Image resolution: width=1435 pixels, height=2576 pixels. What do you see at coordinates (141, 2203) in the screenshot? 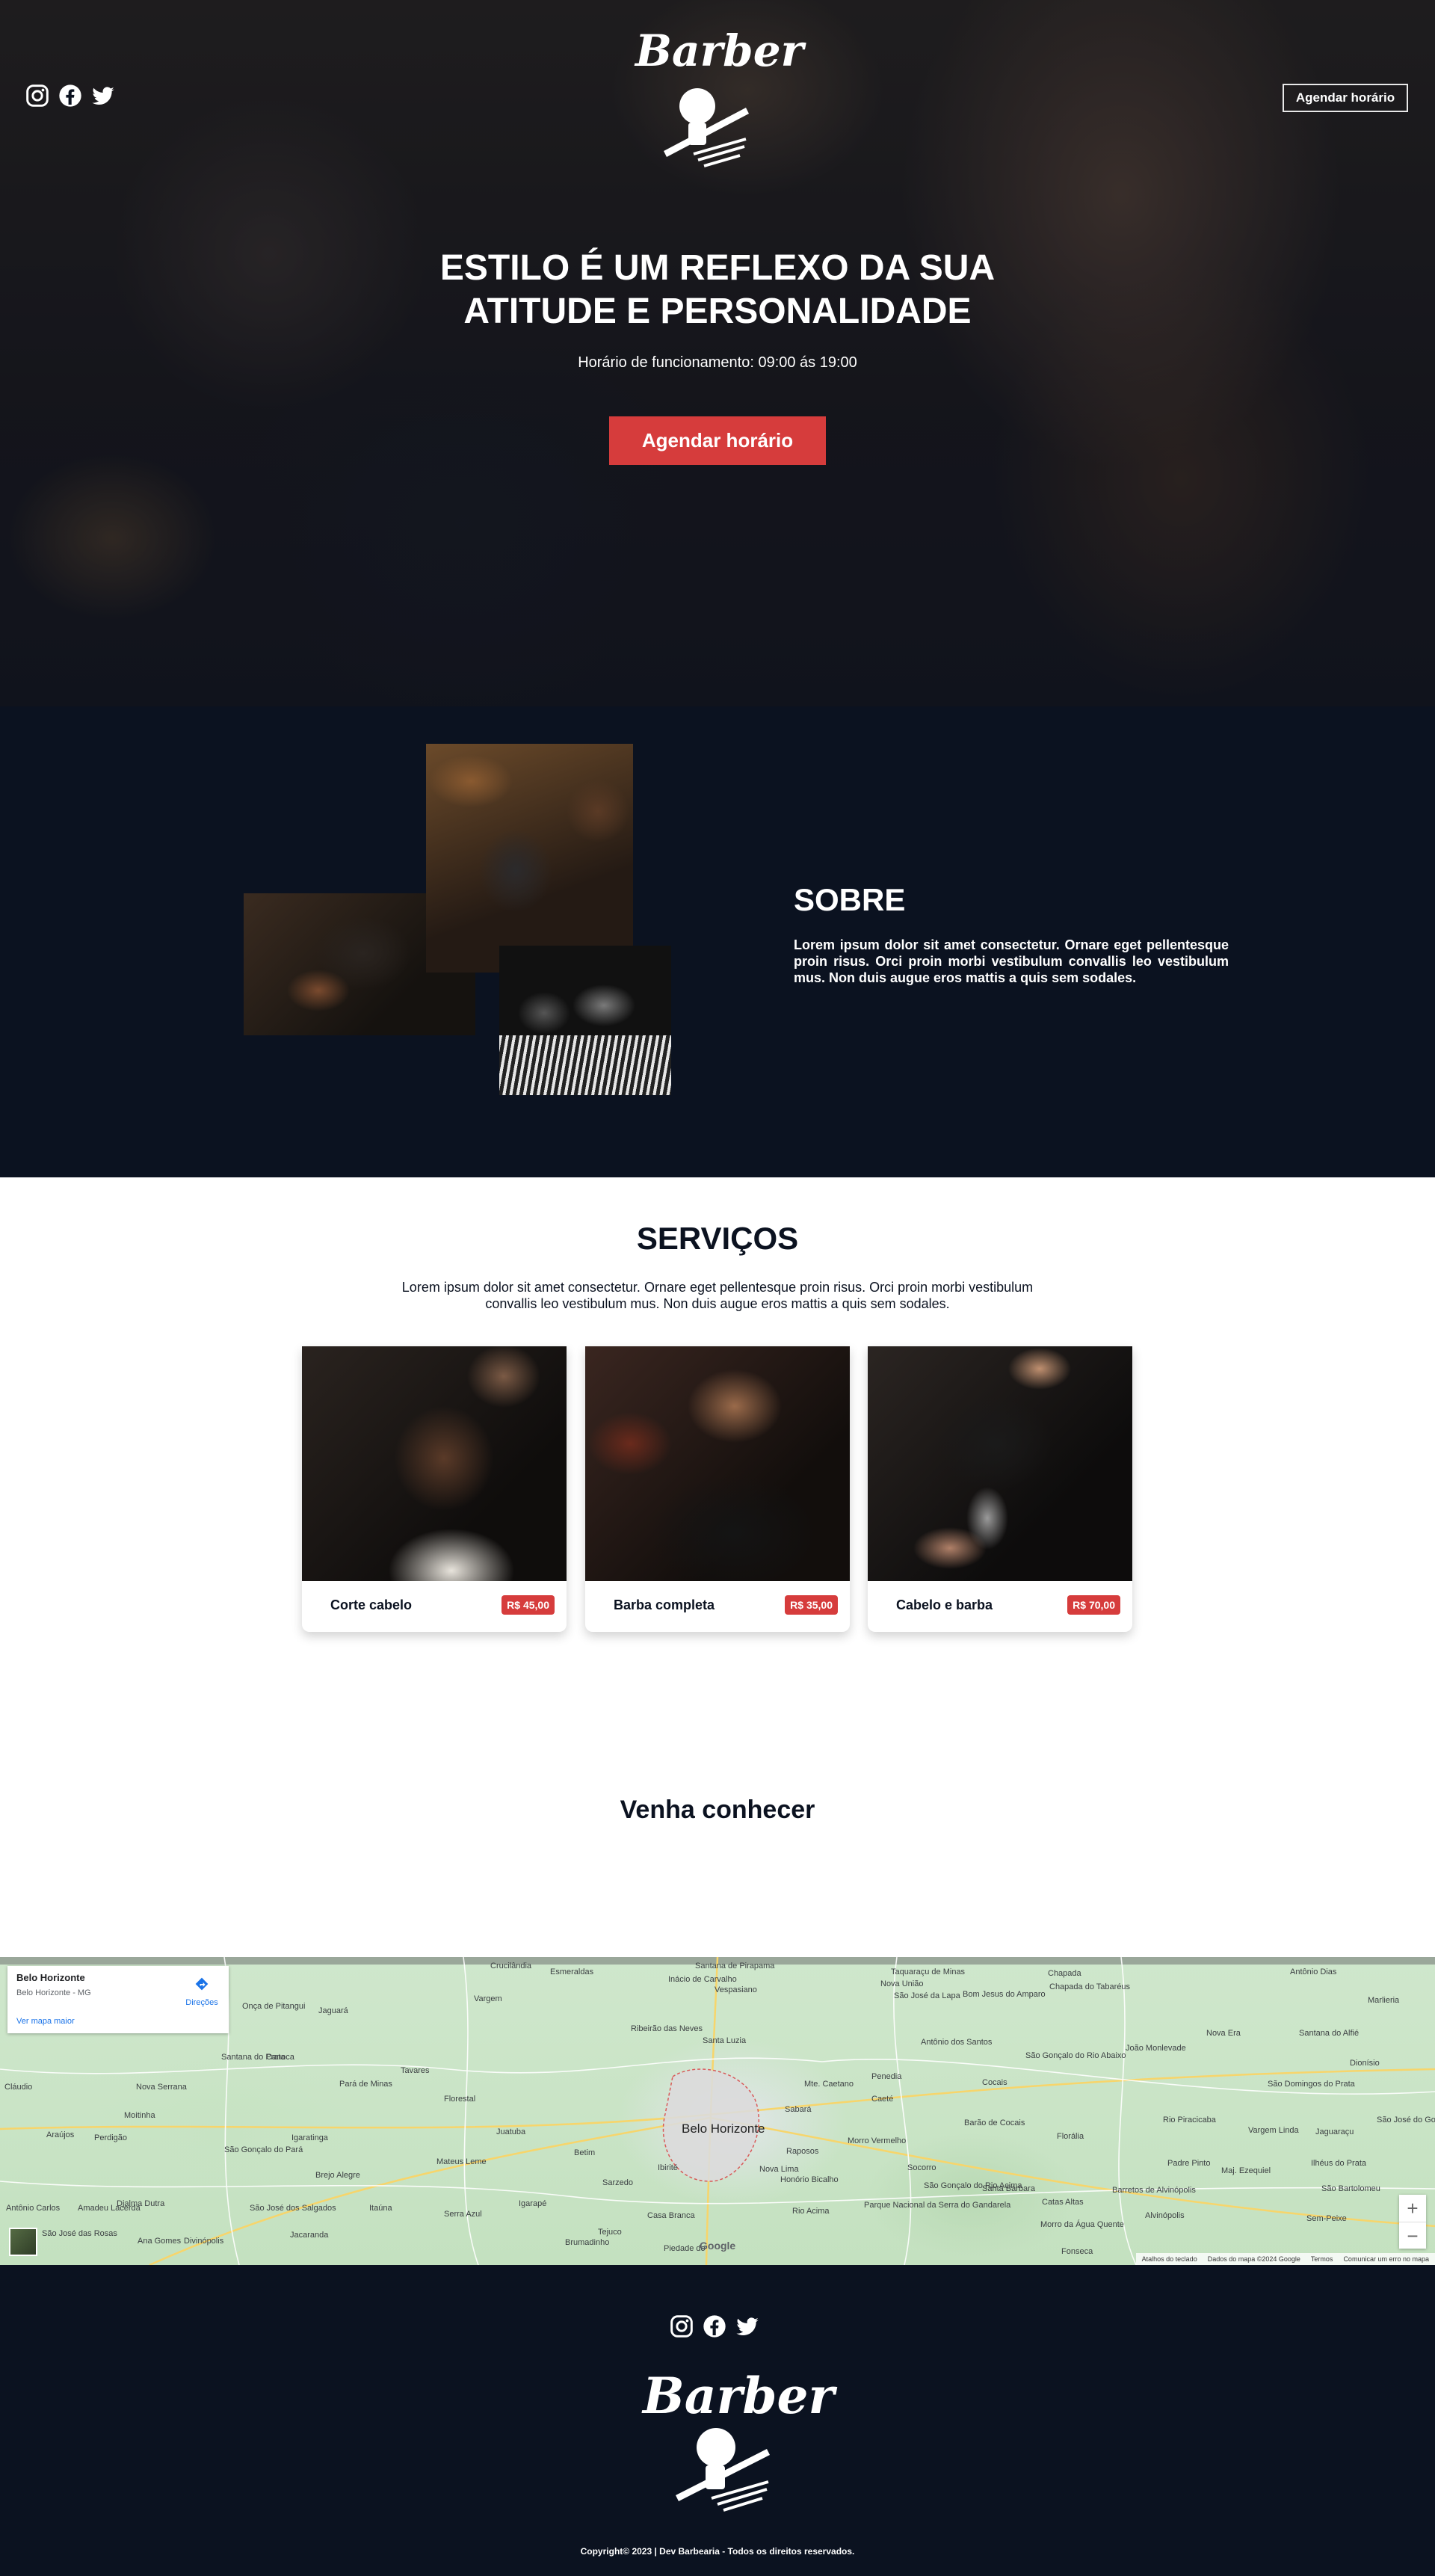
I see `map-label: Djalma Dutra` at bounding box center [141, 2203].